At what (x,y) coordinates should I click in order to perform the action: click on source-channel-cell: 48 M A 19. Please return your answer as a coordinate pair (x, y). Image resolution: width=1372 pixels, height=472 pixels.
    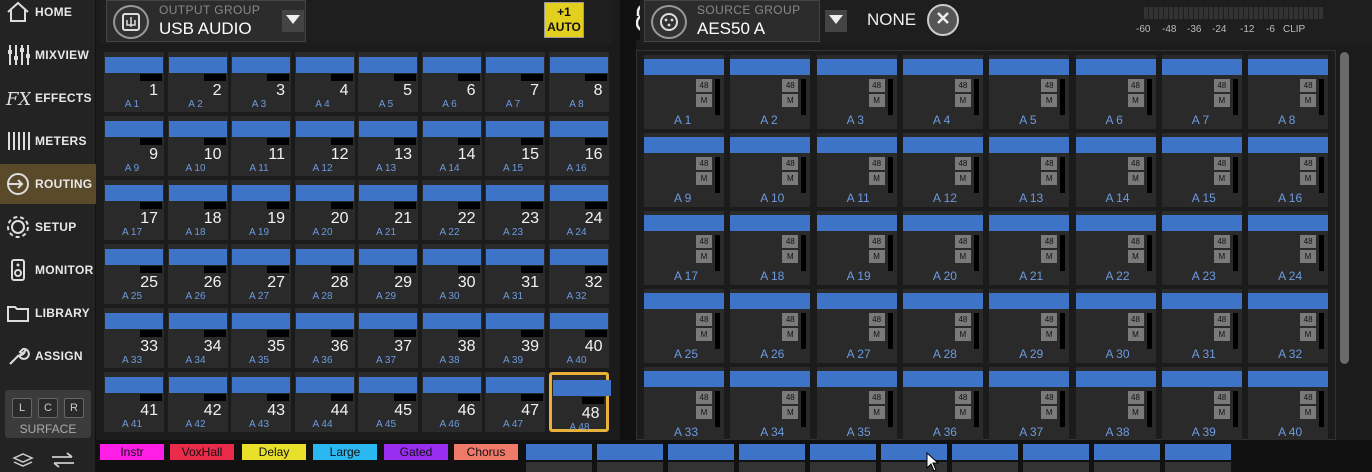
    Looking at the image, I should click on (856, 248).